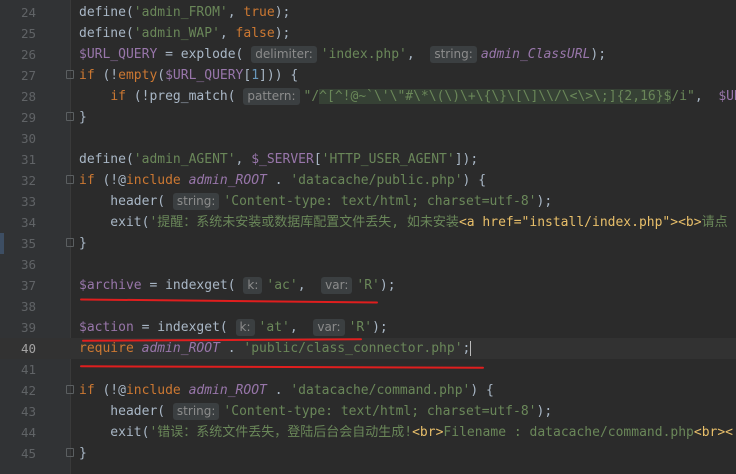  I want to click on code-token: }, so click(83, 243).